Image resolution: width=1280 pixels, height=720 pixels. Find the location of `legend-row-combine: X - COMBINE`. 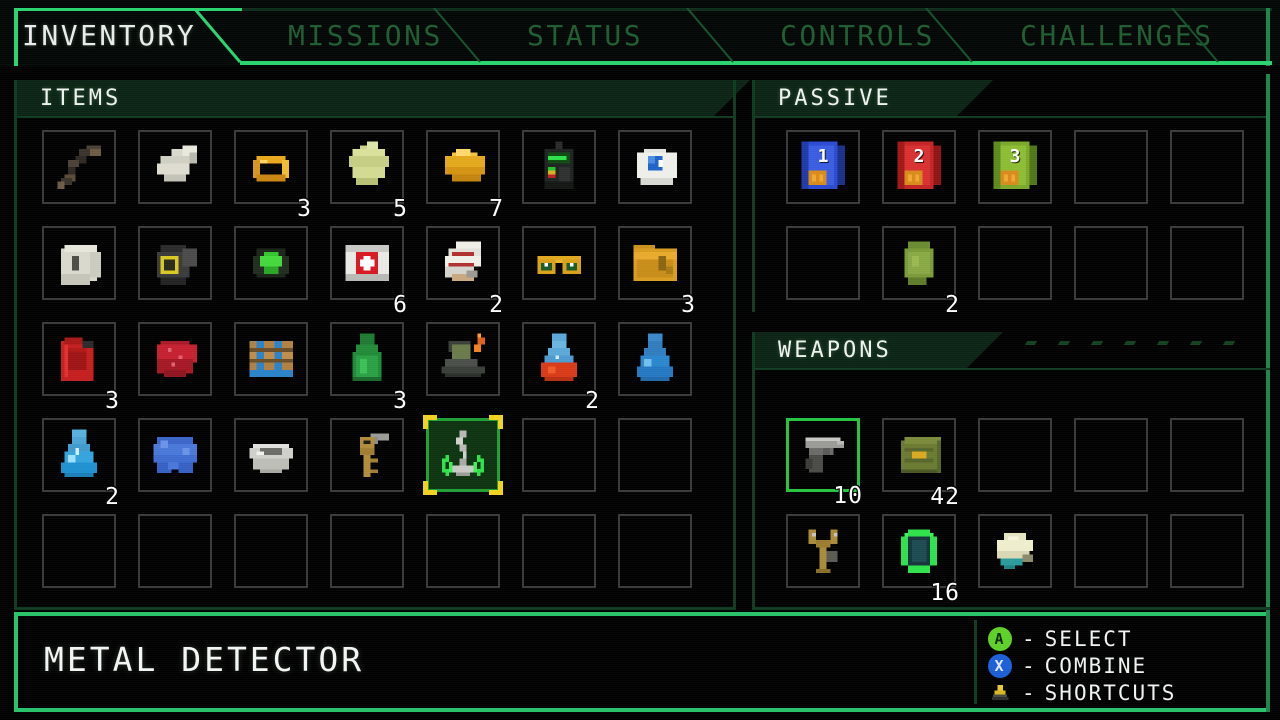

legend-row-combine: X - COMBINE is located at coordinates (1067, 666).